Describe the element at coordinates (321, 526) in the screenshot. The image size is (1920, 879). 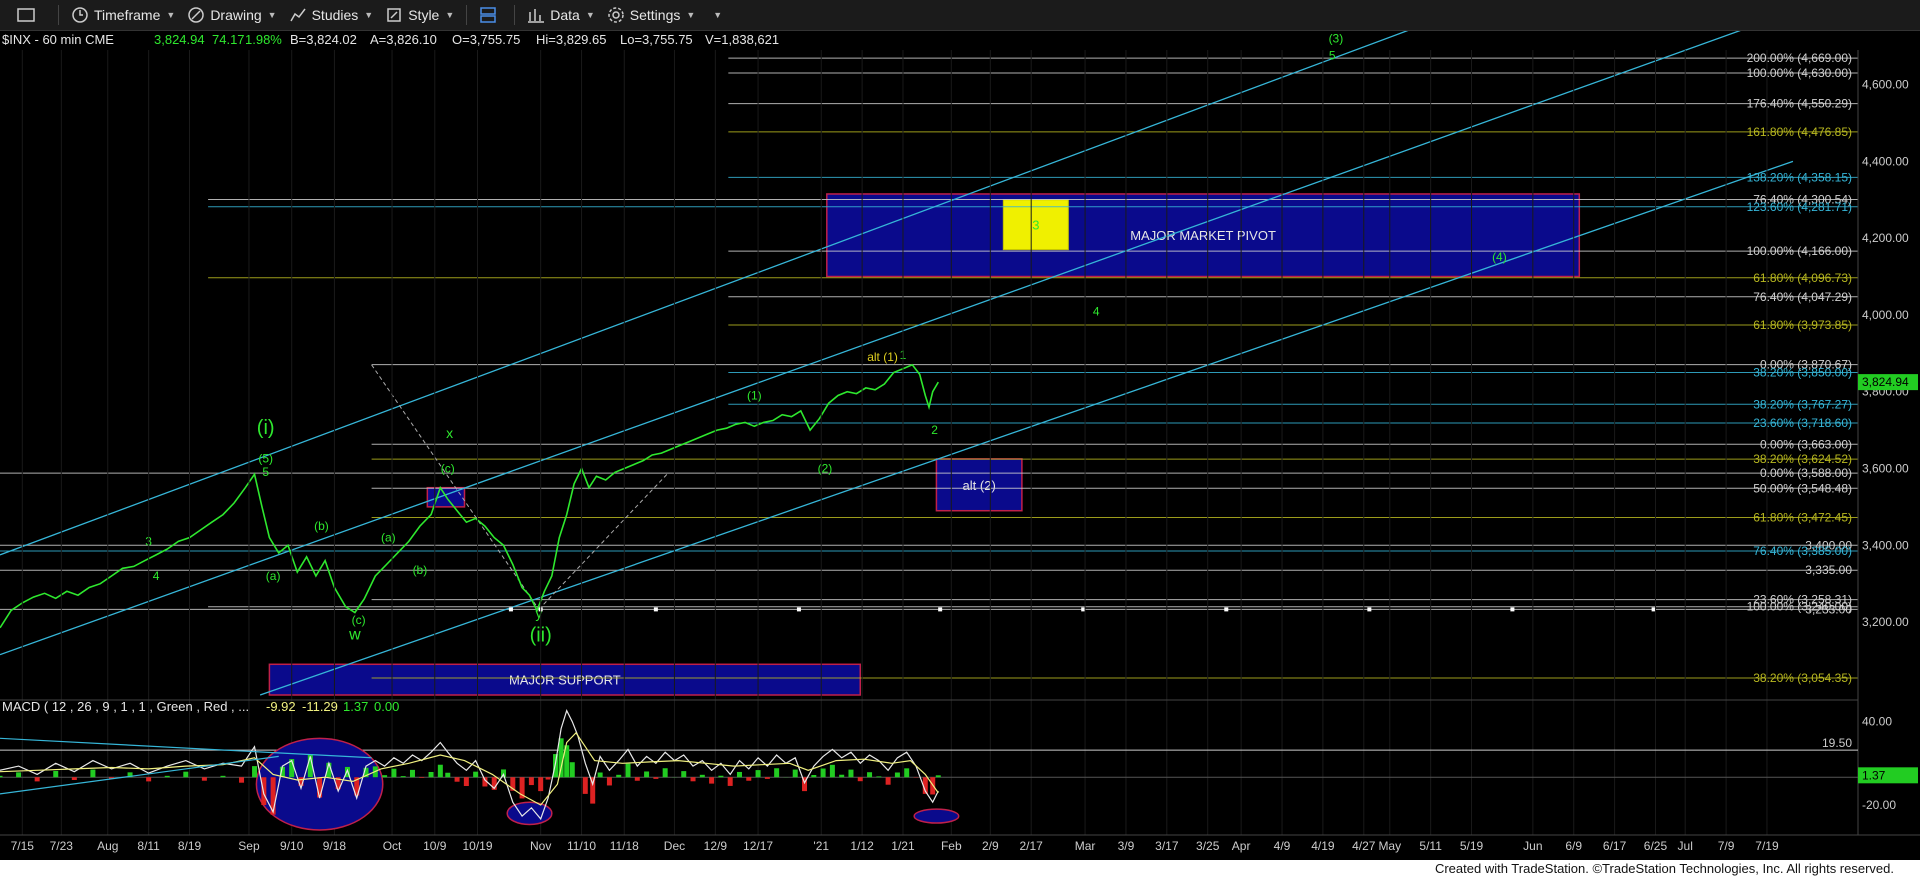
I see `wave-label: (b)` at that location.